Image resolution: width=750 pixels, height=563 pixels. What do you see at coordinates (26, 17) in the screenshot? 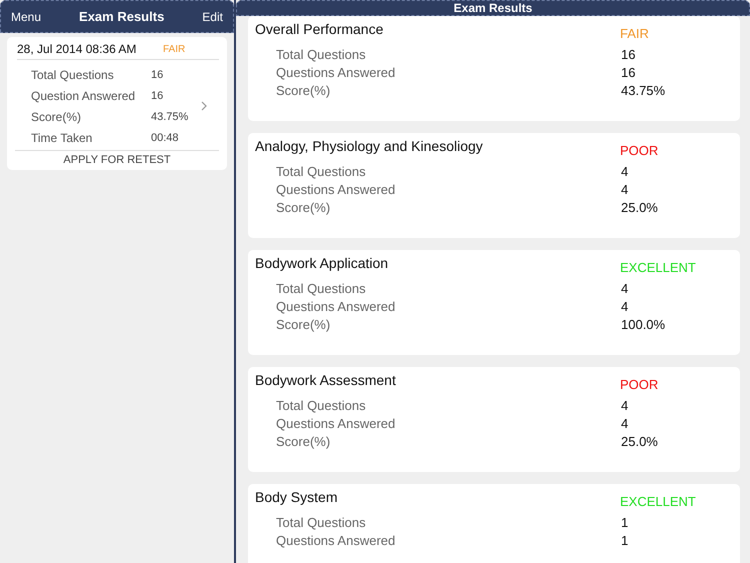
I see `menu-button: Menu` at bounding box center [26, 17].